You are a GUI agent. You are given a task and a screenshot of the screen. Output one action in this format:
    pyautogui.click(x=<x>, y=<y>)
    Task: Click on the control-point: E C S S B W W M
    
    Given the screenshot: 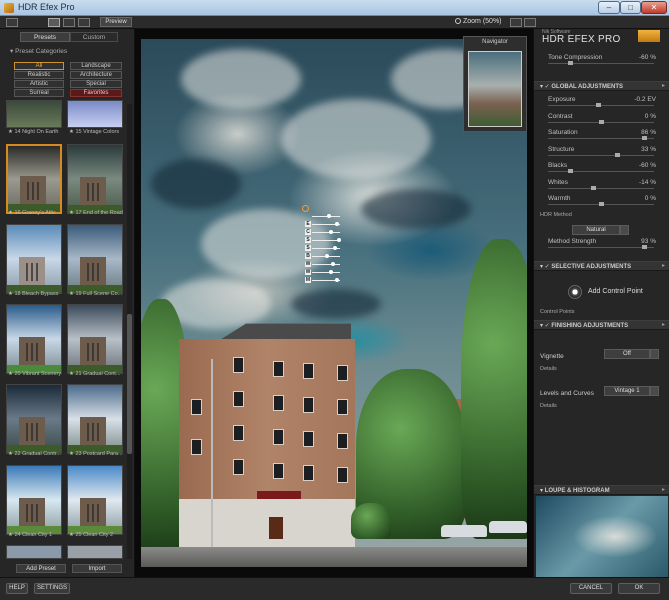 What is the action you would take?
    pyautogui.click(x=327, y=245)
    